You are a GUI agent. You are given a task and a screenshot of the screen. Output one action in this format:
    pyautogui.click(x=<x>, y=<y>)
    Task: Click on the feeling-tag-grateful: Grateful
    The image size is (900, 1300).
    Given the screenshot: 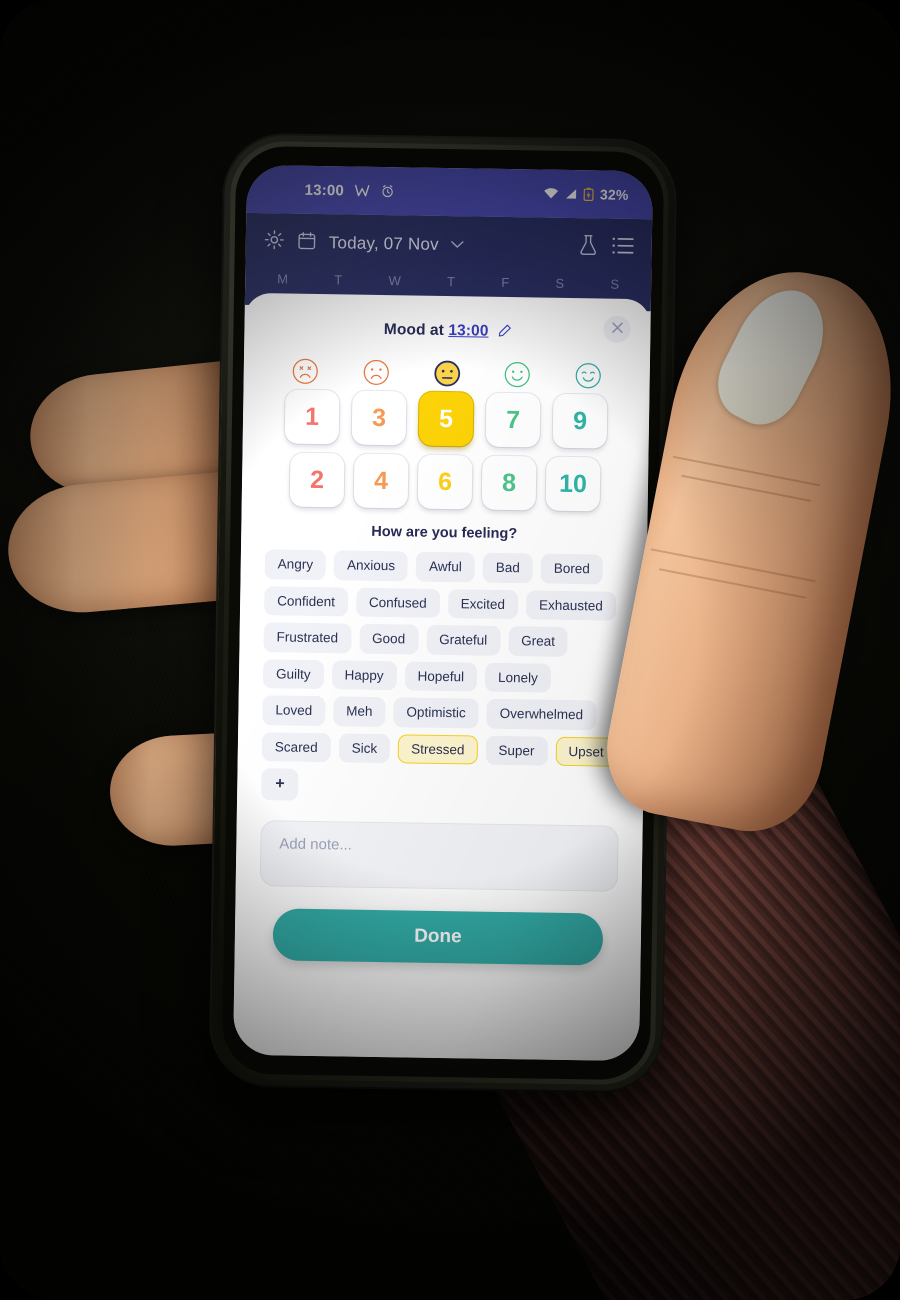 What is the action you would take?
    pyautogui.click(x=463, y=640)
    